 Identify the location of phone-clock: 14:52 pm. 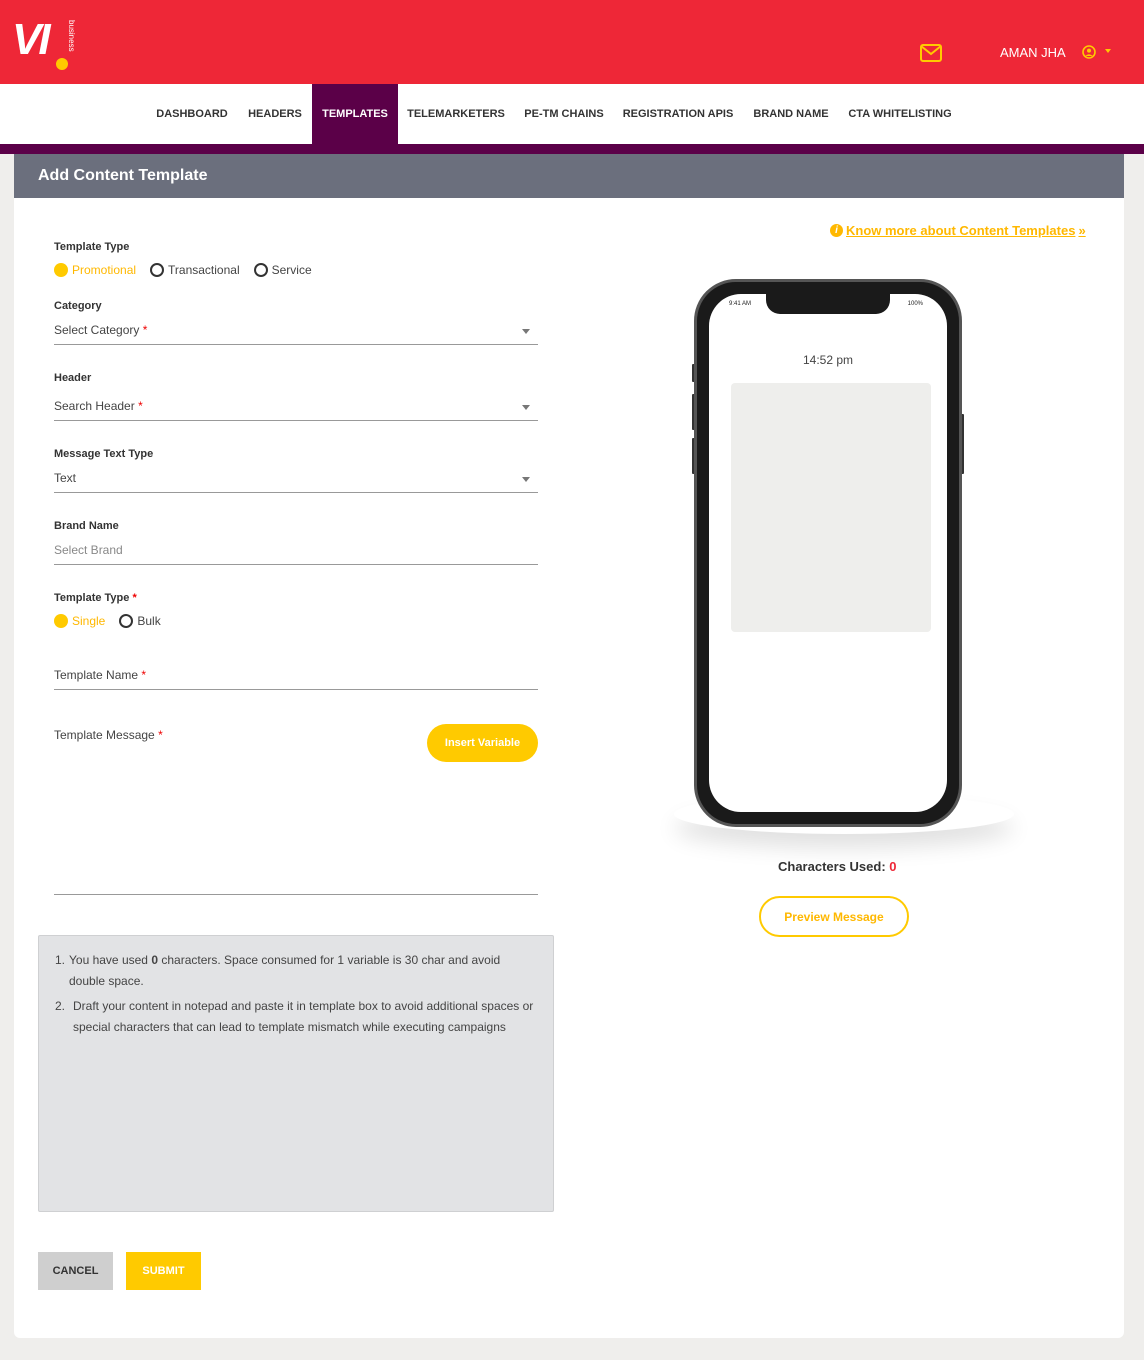
(828, 360).